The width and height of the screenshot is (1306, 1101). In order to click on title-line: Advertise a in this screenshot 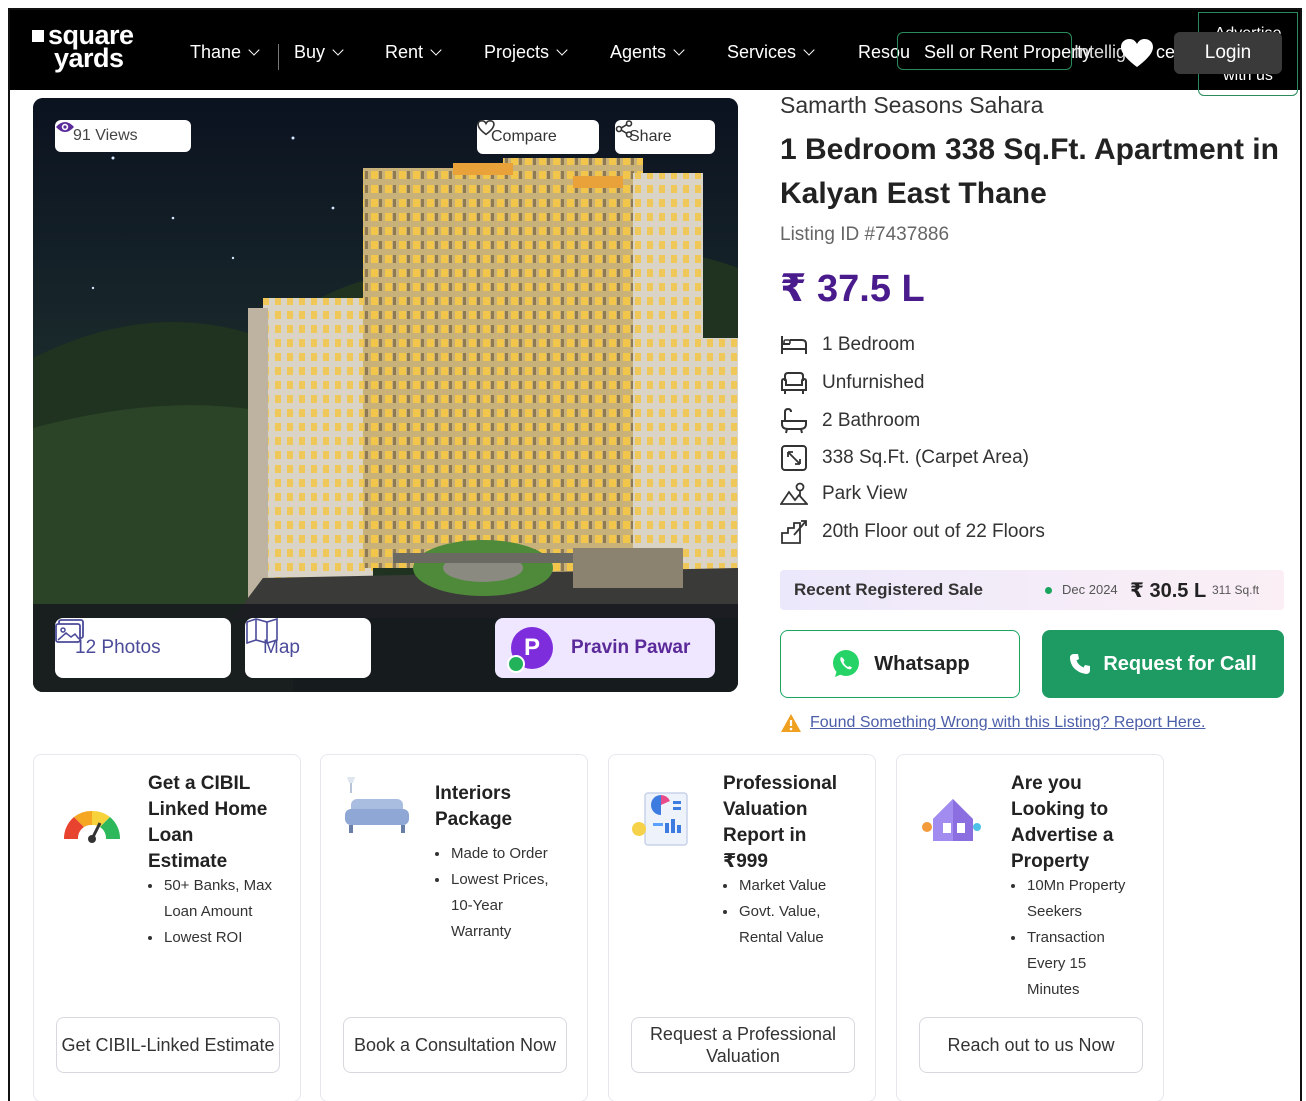, I will do `click(1062, 835)`.